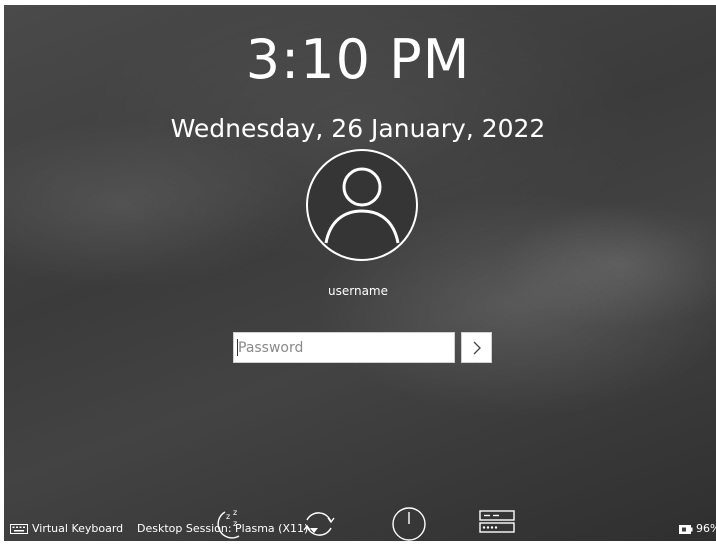  I want to click on battery-indicator: 96%, so click(697, 529).